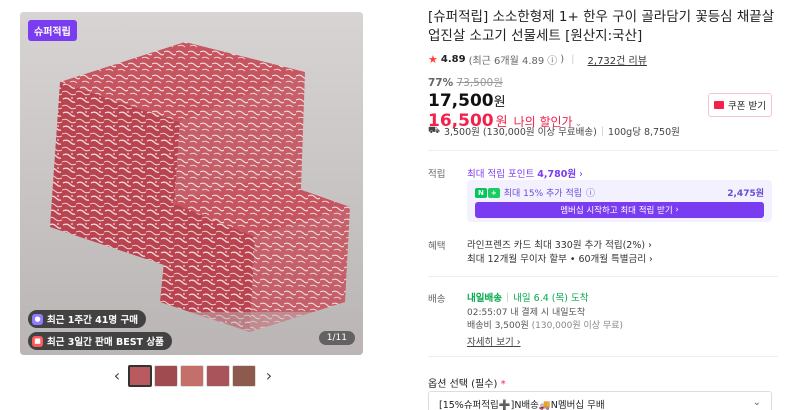 This screenshot has height=410, width=800. Describe the element at coordinates (756, 402) in the screenshot. I see `chevron-down-icon: ⌄` at that location.